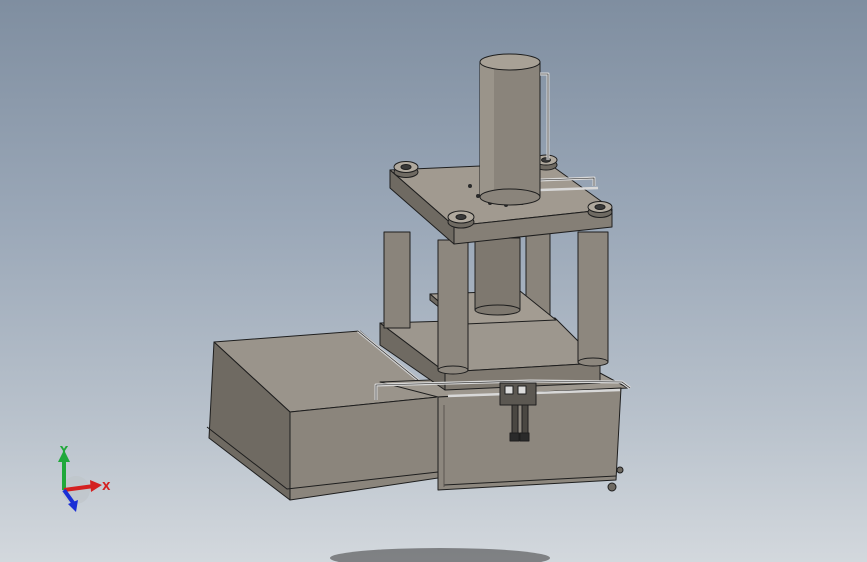  Describe the element at coordinates (80, 480) in the screenshot. I see `orientation-triad: Y X` at that location.